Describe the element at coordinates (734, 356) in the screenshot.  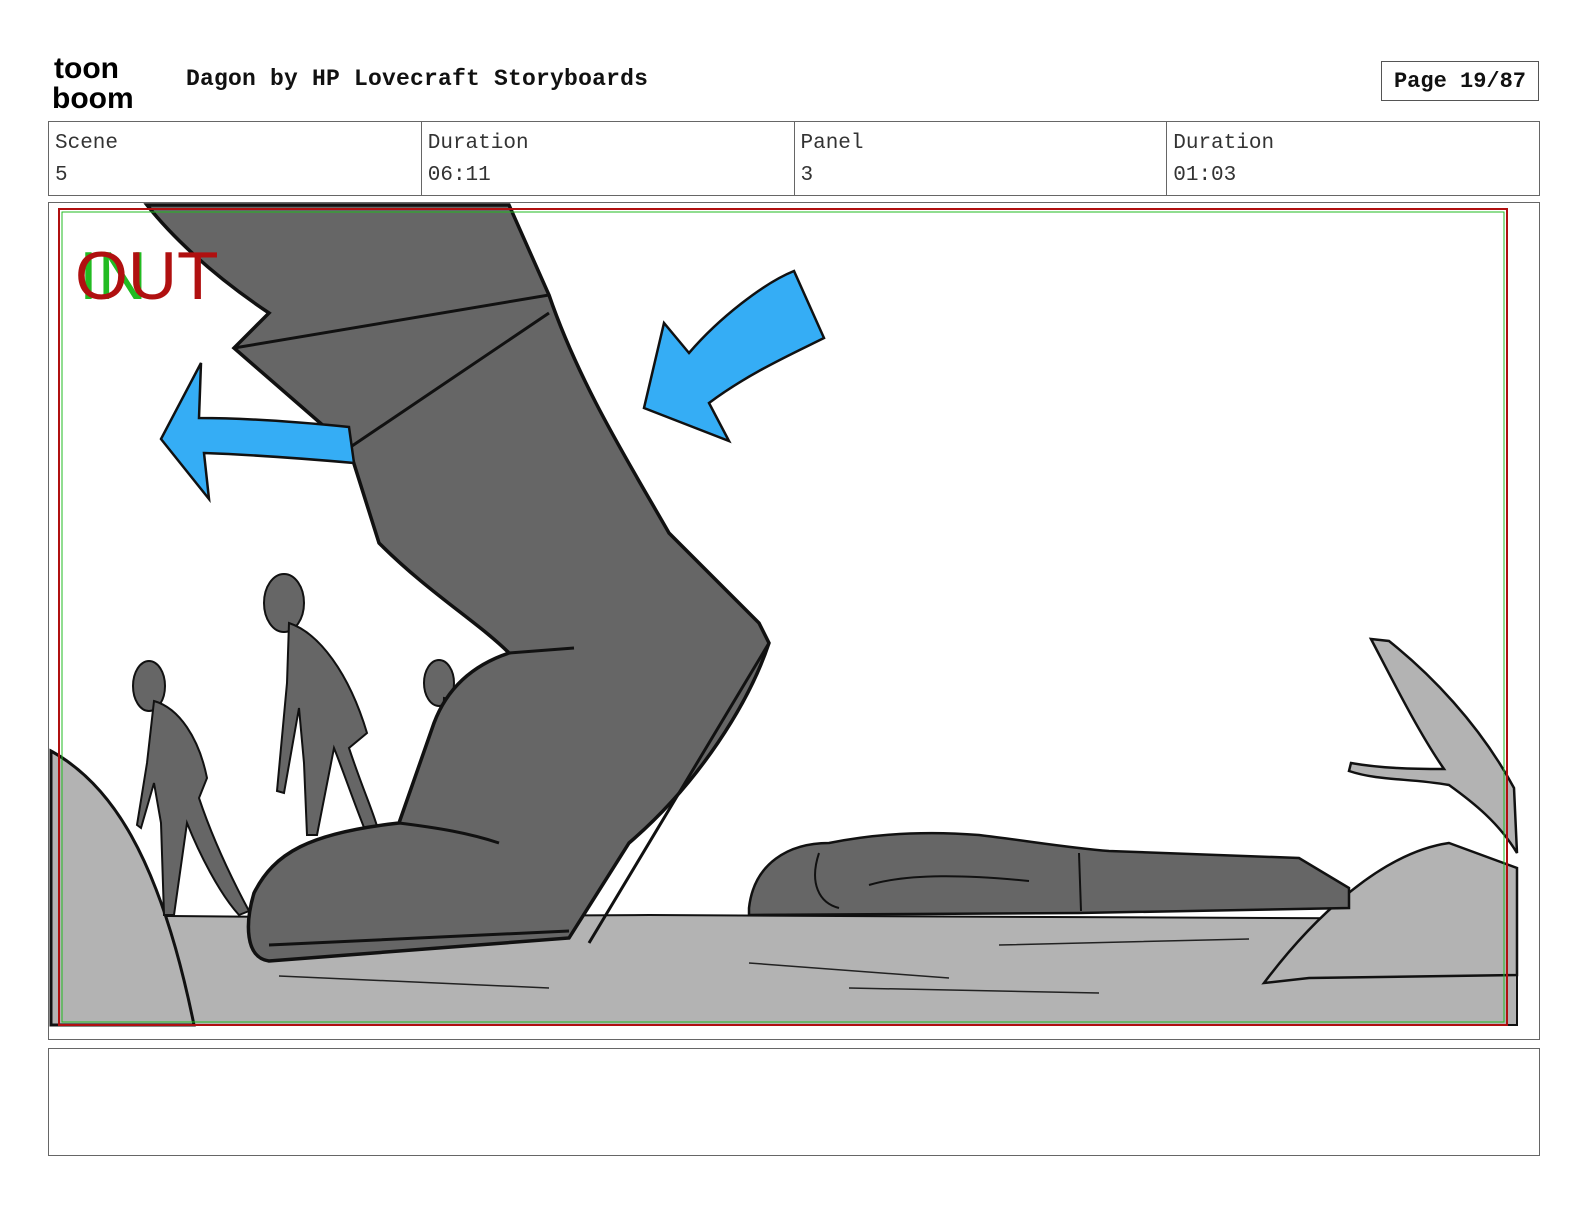
I see `blue-arrow-right` at that location.